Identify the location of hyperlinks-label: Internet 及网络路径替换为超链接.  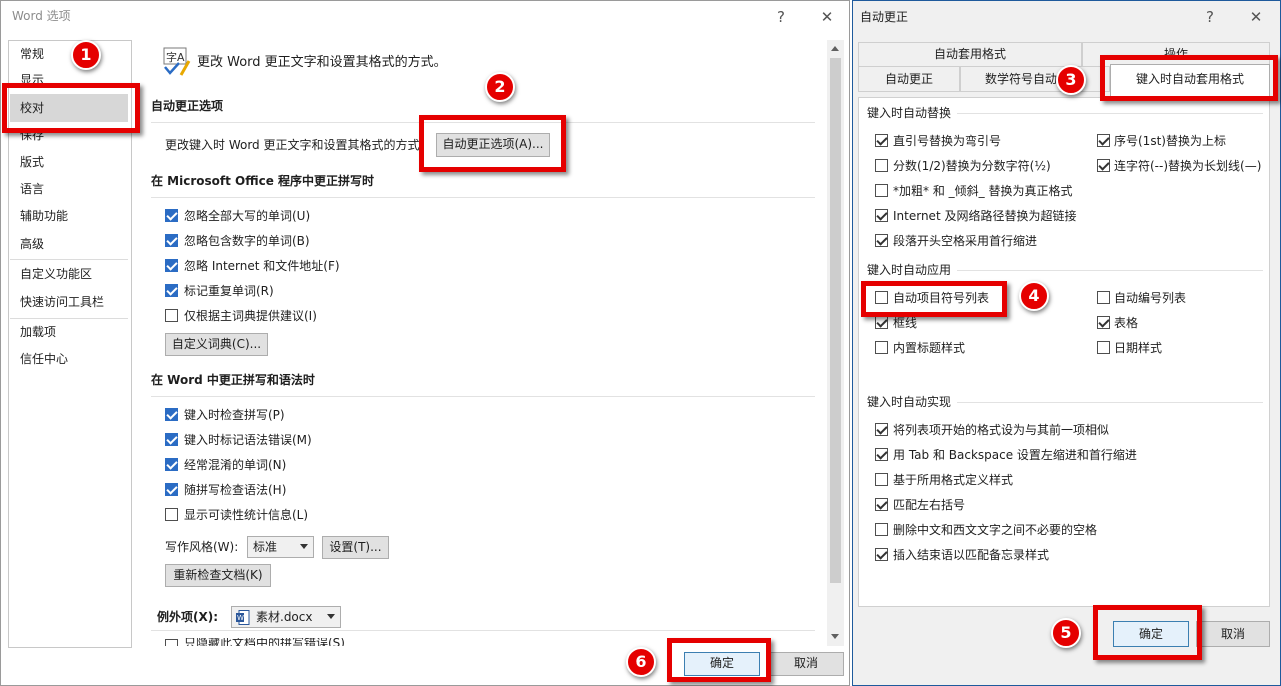
(985, 216).